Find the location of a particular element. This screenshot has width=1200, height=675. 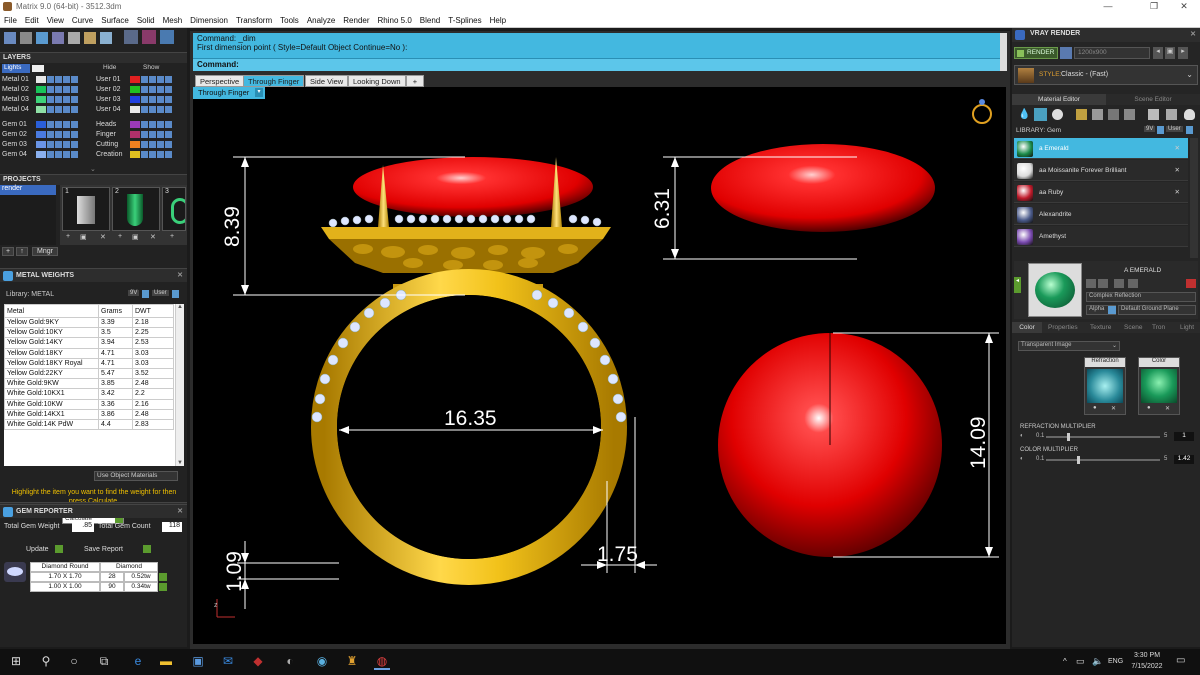

task-view-icon: ⧉ is located at coordinates (104, 662).